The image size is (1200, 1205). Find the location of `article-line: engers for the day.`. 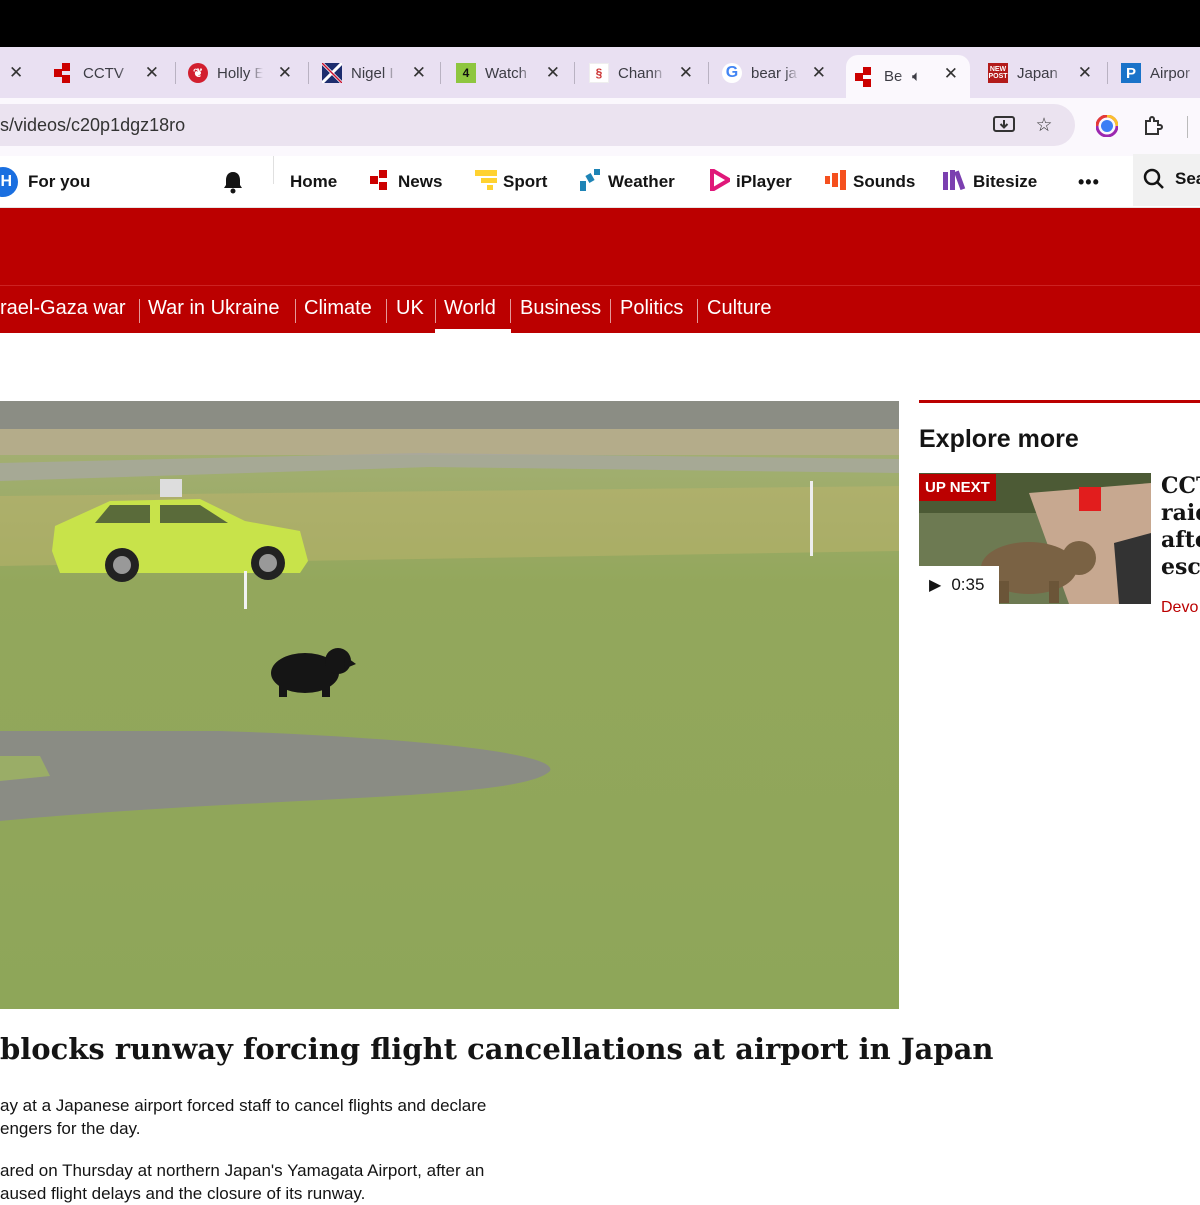

article-line: engers for the day. is located at coordinates (70, 1128).